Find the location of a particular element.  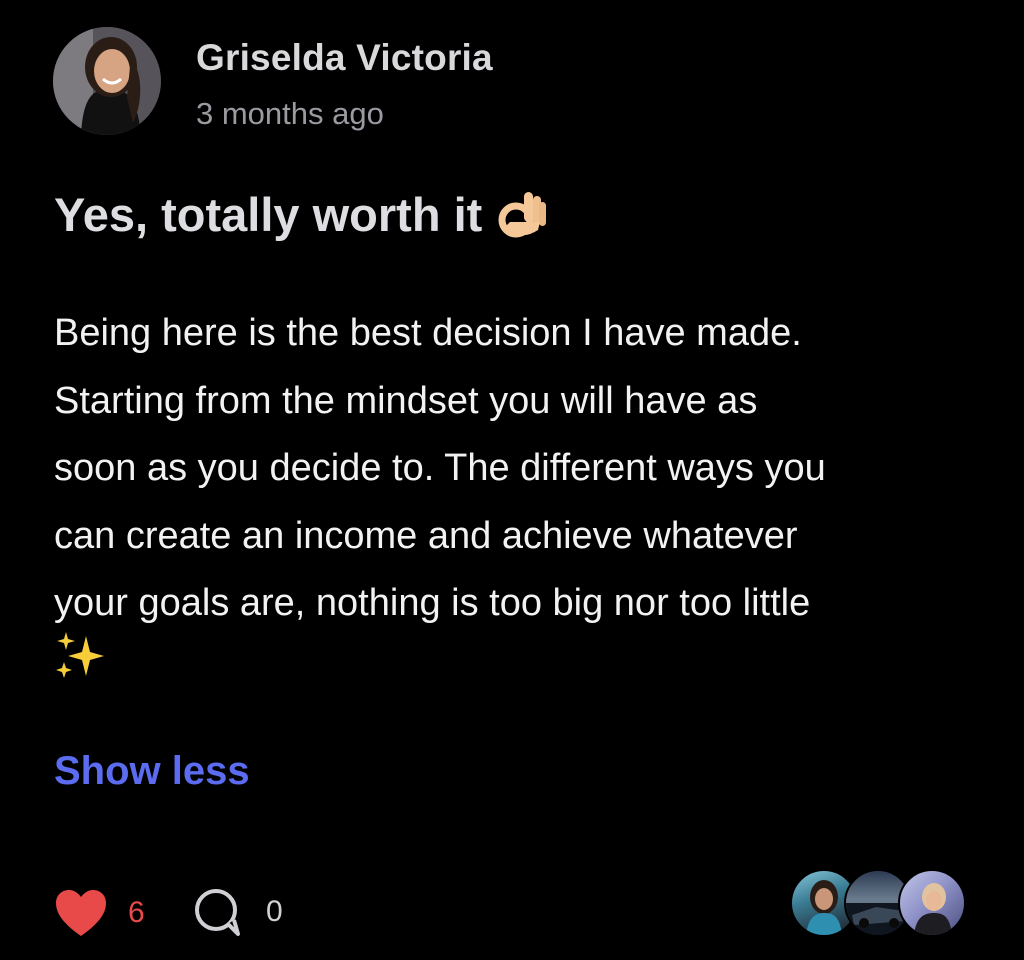

reactor-avatars is located at coordinates (878, 903).